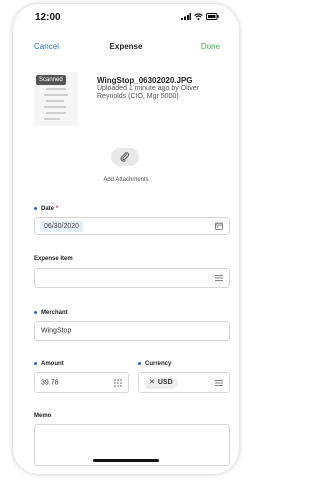 This screenshot has height=504, width=320. Describe the element at coordinates (219, 226) in the screenshot. I see `calendar-icon` at that location.